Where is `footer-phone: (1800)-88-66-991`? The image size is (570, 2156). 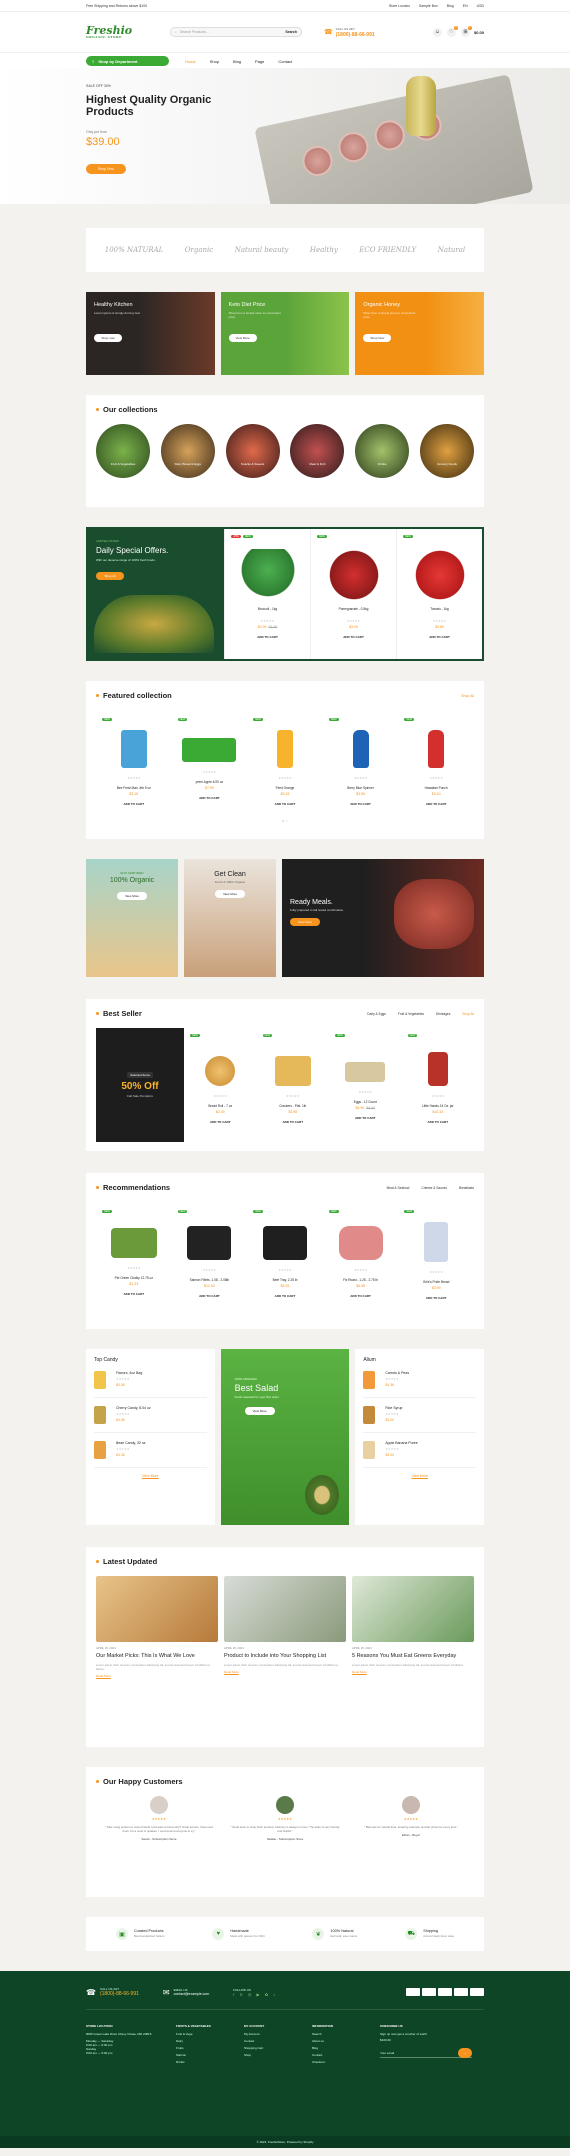 footer-phone: (1800)-88-66-991 is located at coordinates (119, 1994).